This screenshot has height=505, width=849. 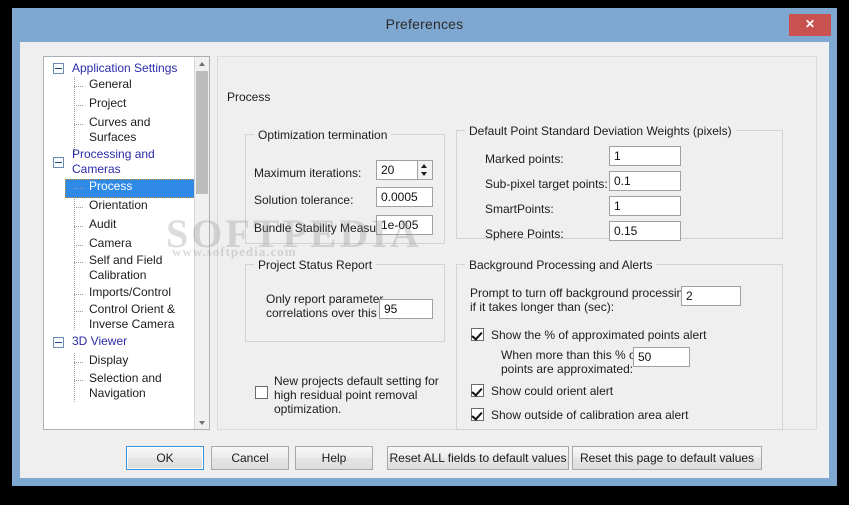 I want to click on tree-item-processing-and-cameras: Processing and Cameras, so click(x=119, y=163).